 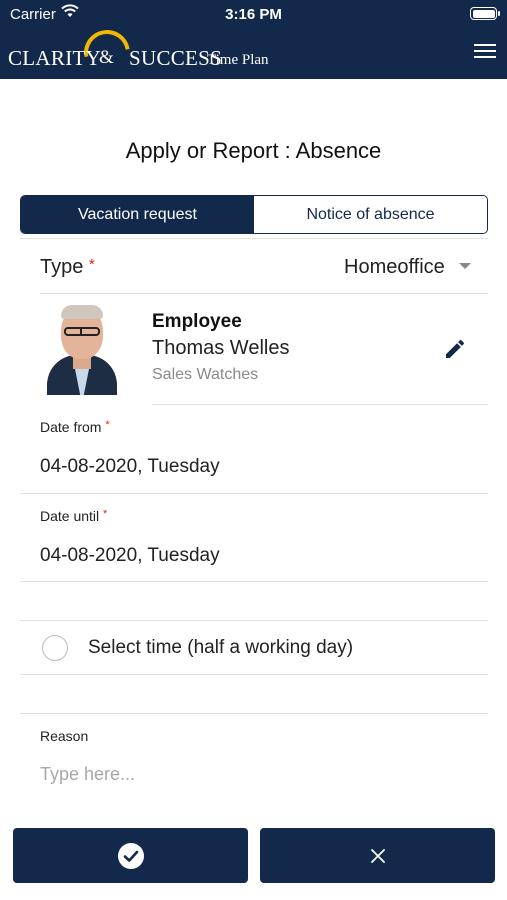 What do you see at coordinates (130, 556) in the screenshot?
I see `date-until-field: 04-08-2020, Tuesday` at bounding box center [130, 556].